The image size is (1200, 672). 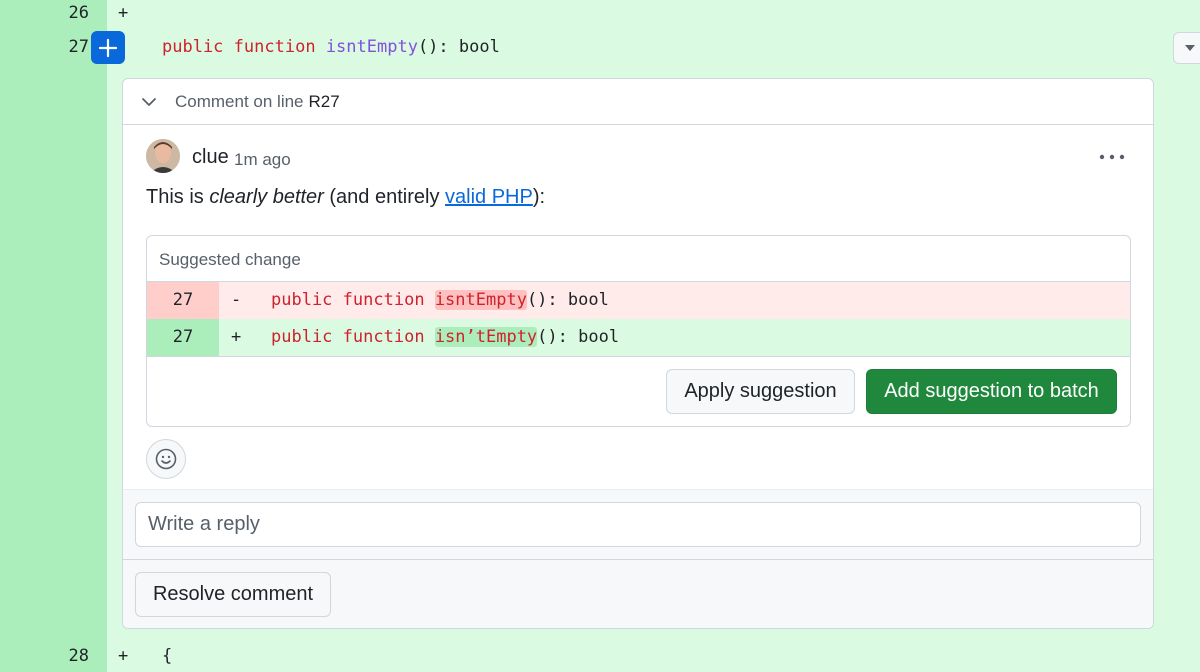 What do you see at coordinates (1112, 157) in the screenshot?
I see `kebab-horizontal-icon` at bounding box center [1112, 157].